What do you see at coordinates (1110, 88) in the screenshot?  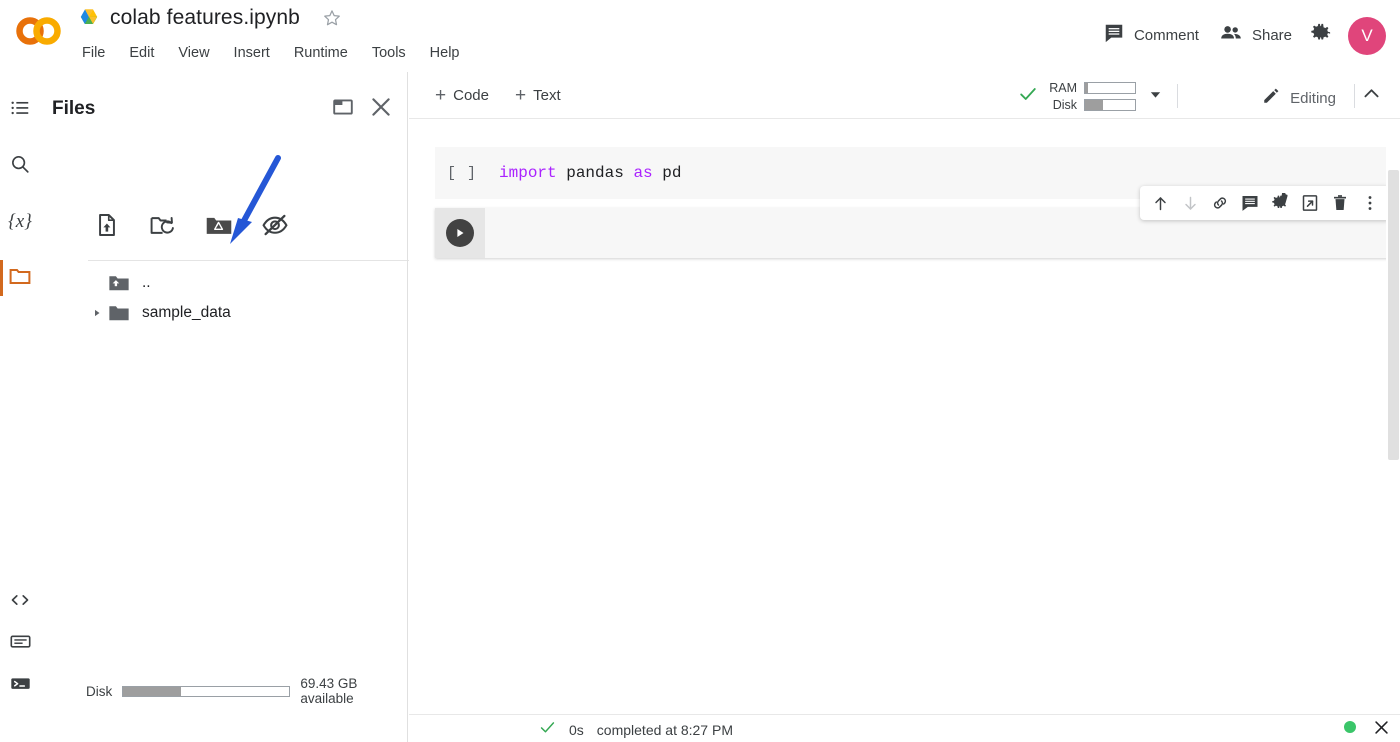 I see `ram-bar` at bounding box center [1110, 88].